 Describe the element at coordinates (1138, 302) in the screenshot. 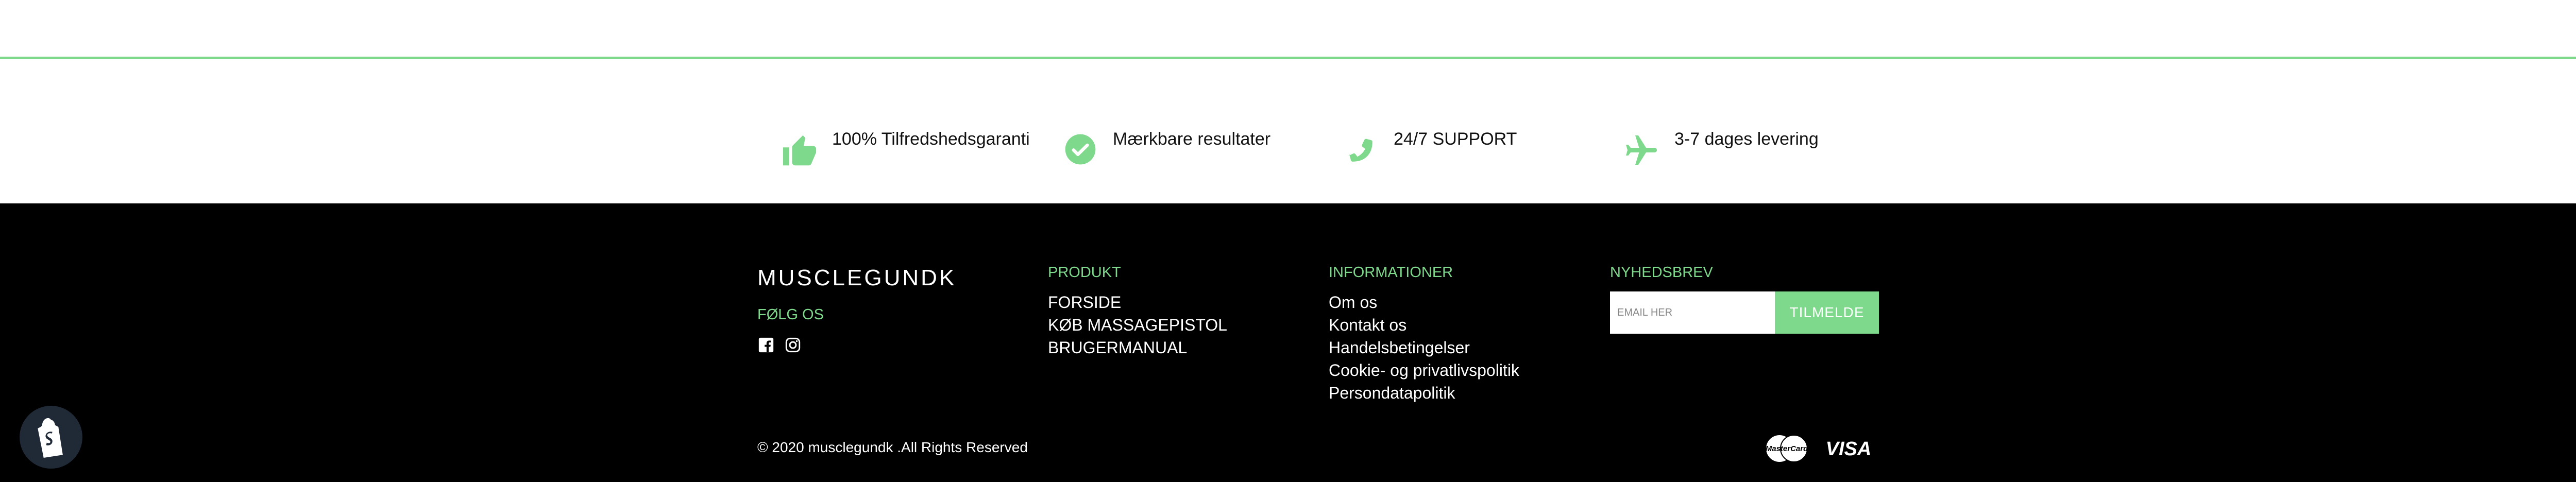

I see `footer-link-forside: FORSIDE` at that location.